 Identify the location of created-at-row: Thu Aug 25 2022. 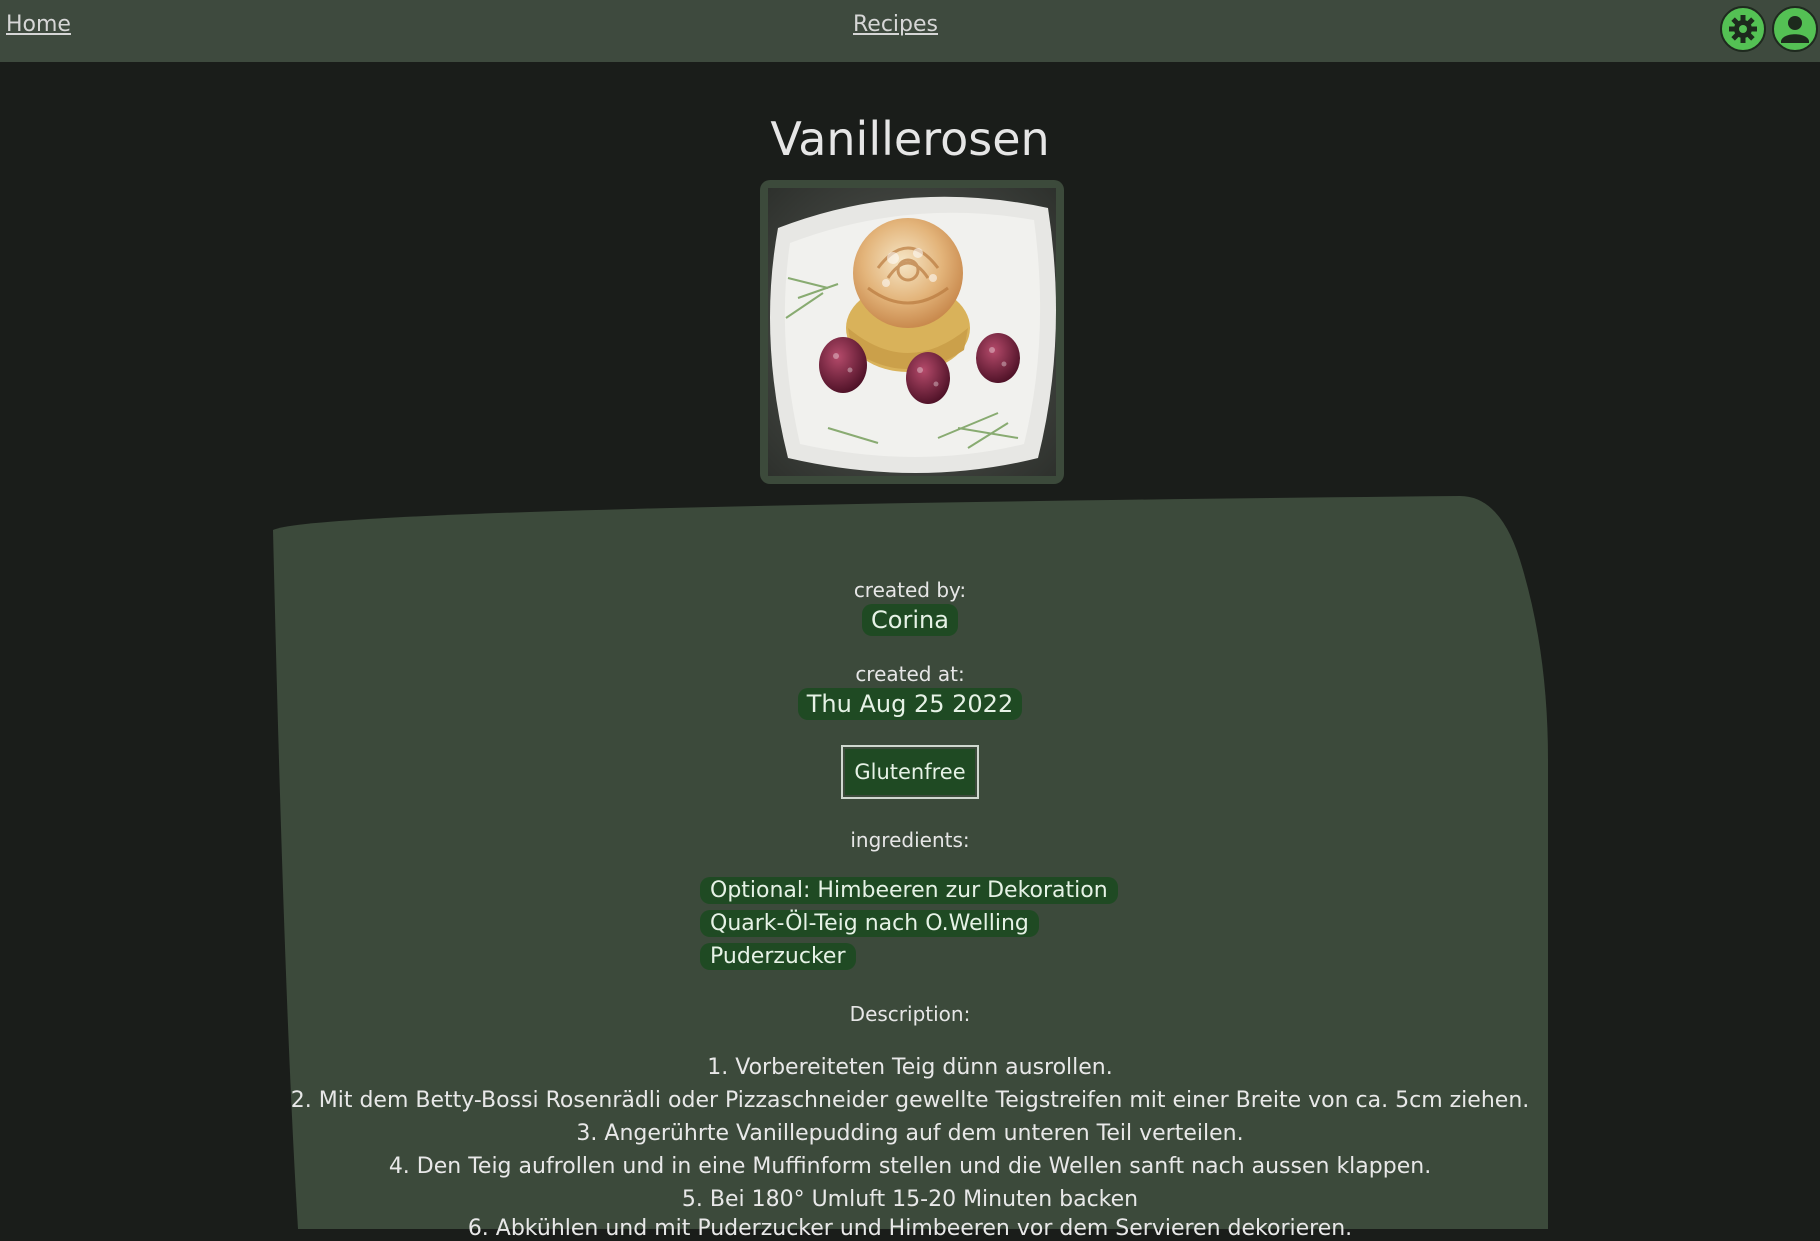
(910, 704).